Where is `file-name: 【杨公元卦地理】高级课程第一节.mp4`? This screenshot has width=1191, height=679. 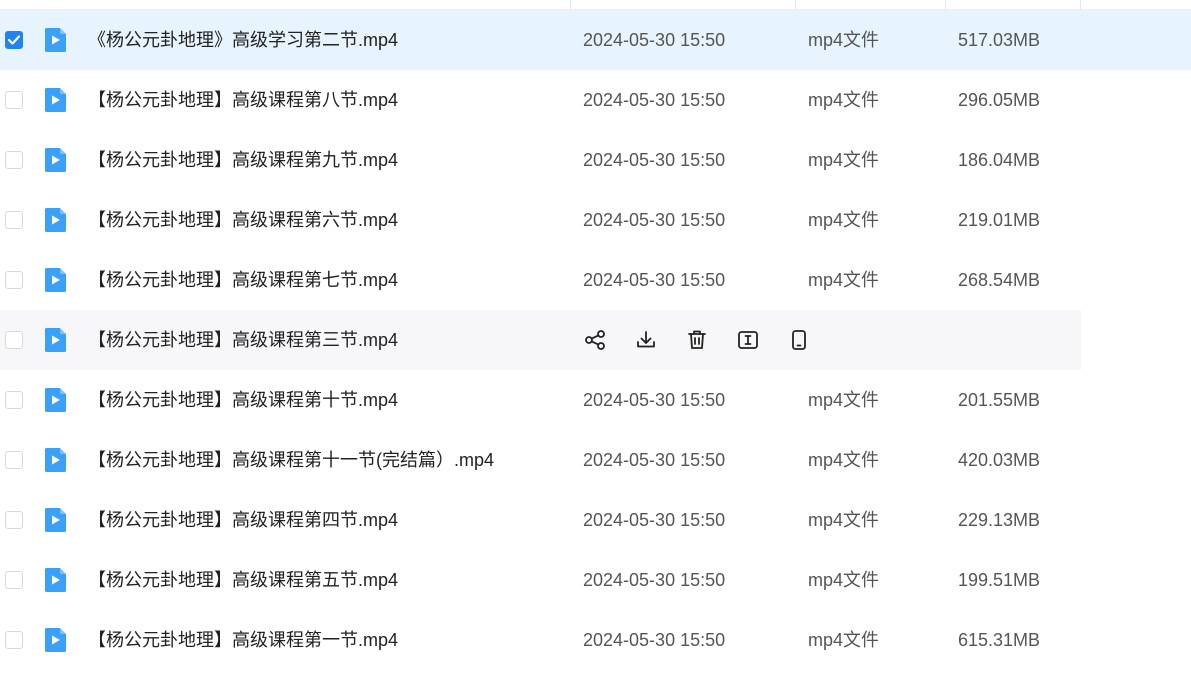 file-name: 【杨公元卦地理】高级课程第一节.mp4 is located at coordinates (243, 640).